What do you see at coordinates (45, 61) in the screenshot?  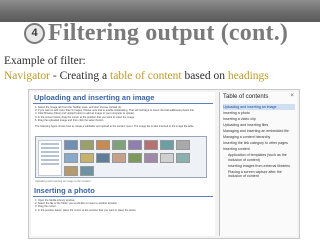 I see `subtitle-line-1: Example of filter:` at bounding box center [45, 61].